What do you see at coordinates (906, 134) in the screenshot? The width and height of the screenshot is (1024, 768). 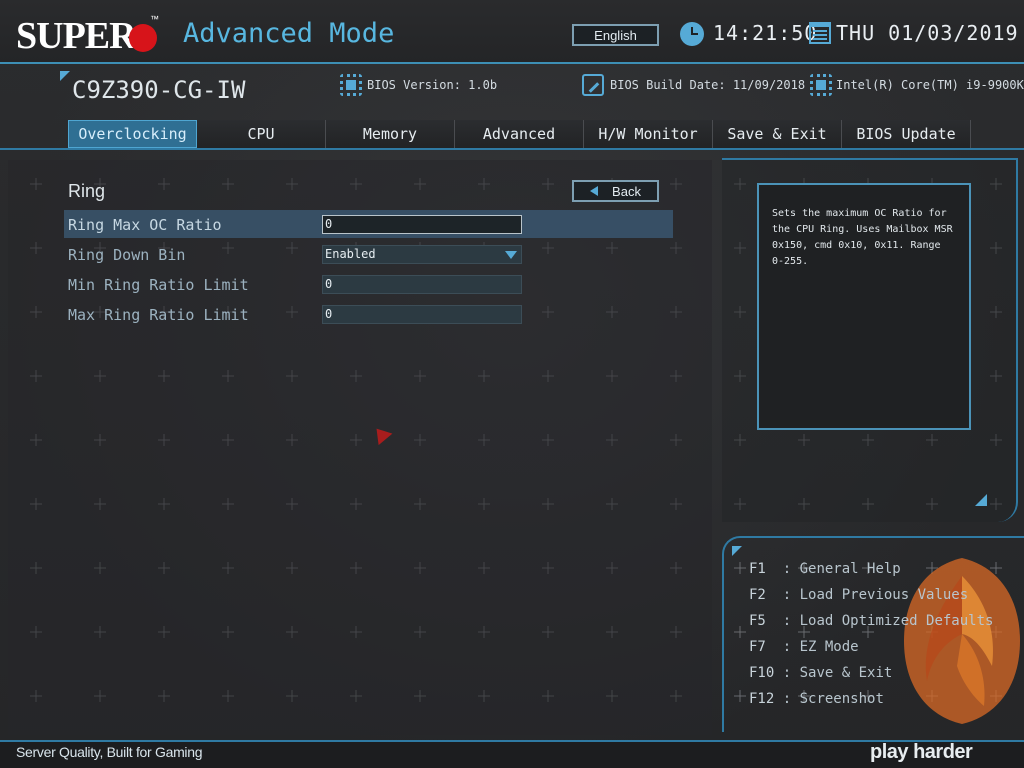 I see `tab-bios-update: BIOS Update` at bounding box center [906, 134].